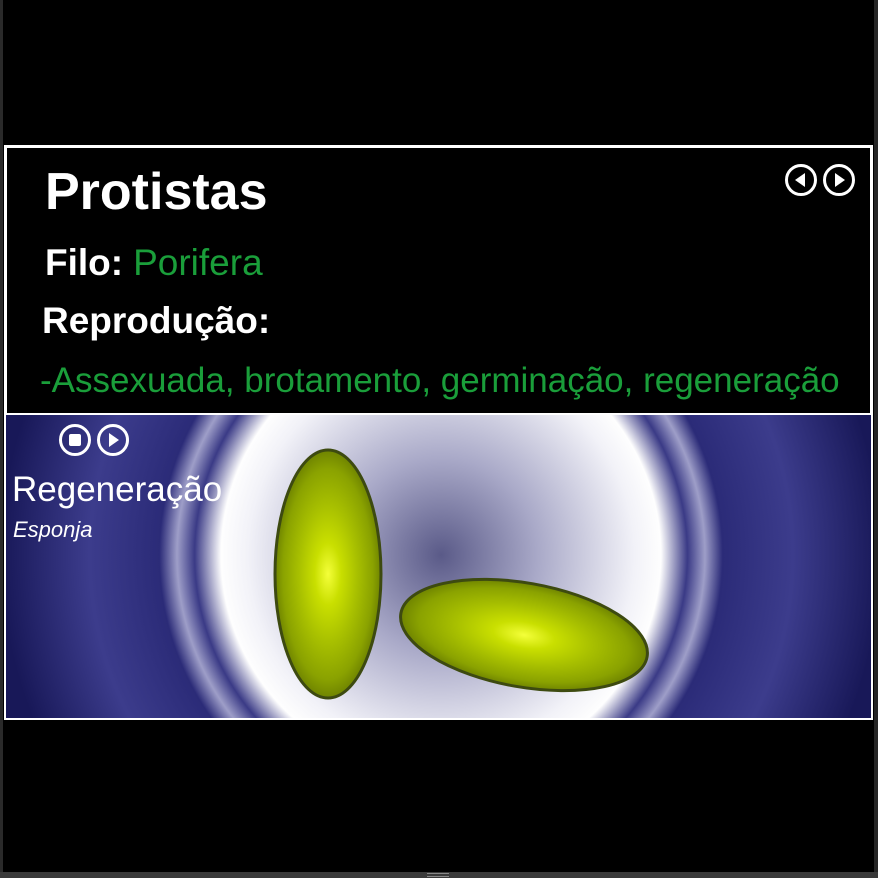 This screenshot has height=878, width=878. I want to click on animation-subtitle: Esponja, so click(53, 529).